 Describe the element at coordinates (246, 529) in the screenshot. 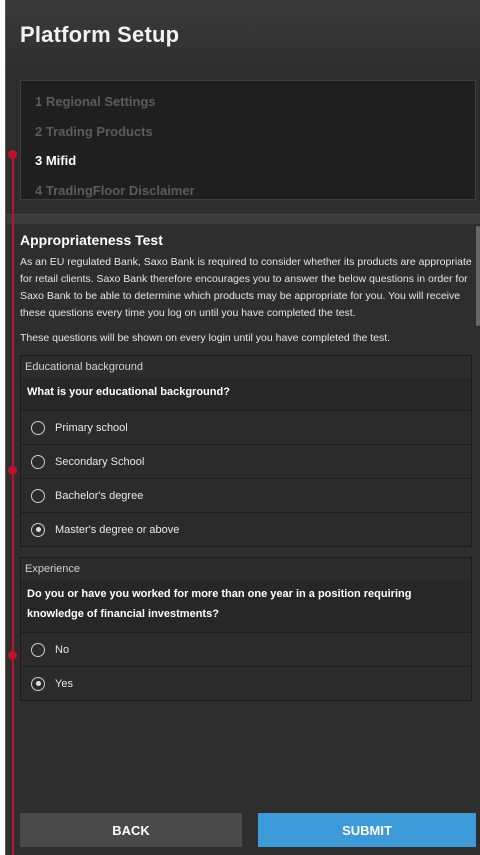

I see `option-masters-degree: Master's degree or above` at that location.